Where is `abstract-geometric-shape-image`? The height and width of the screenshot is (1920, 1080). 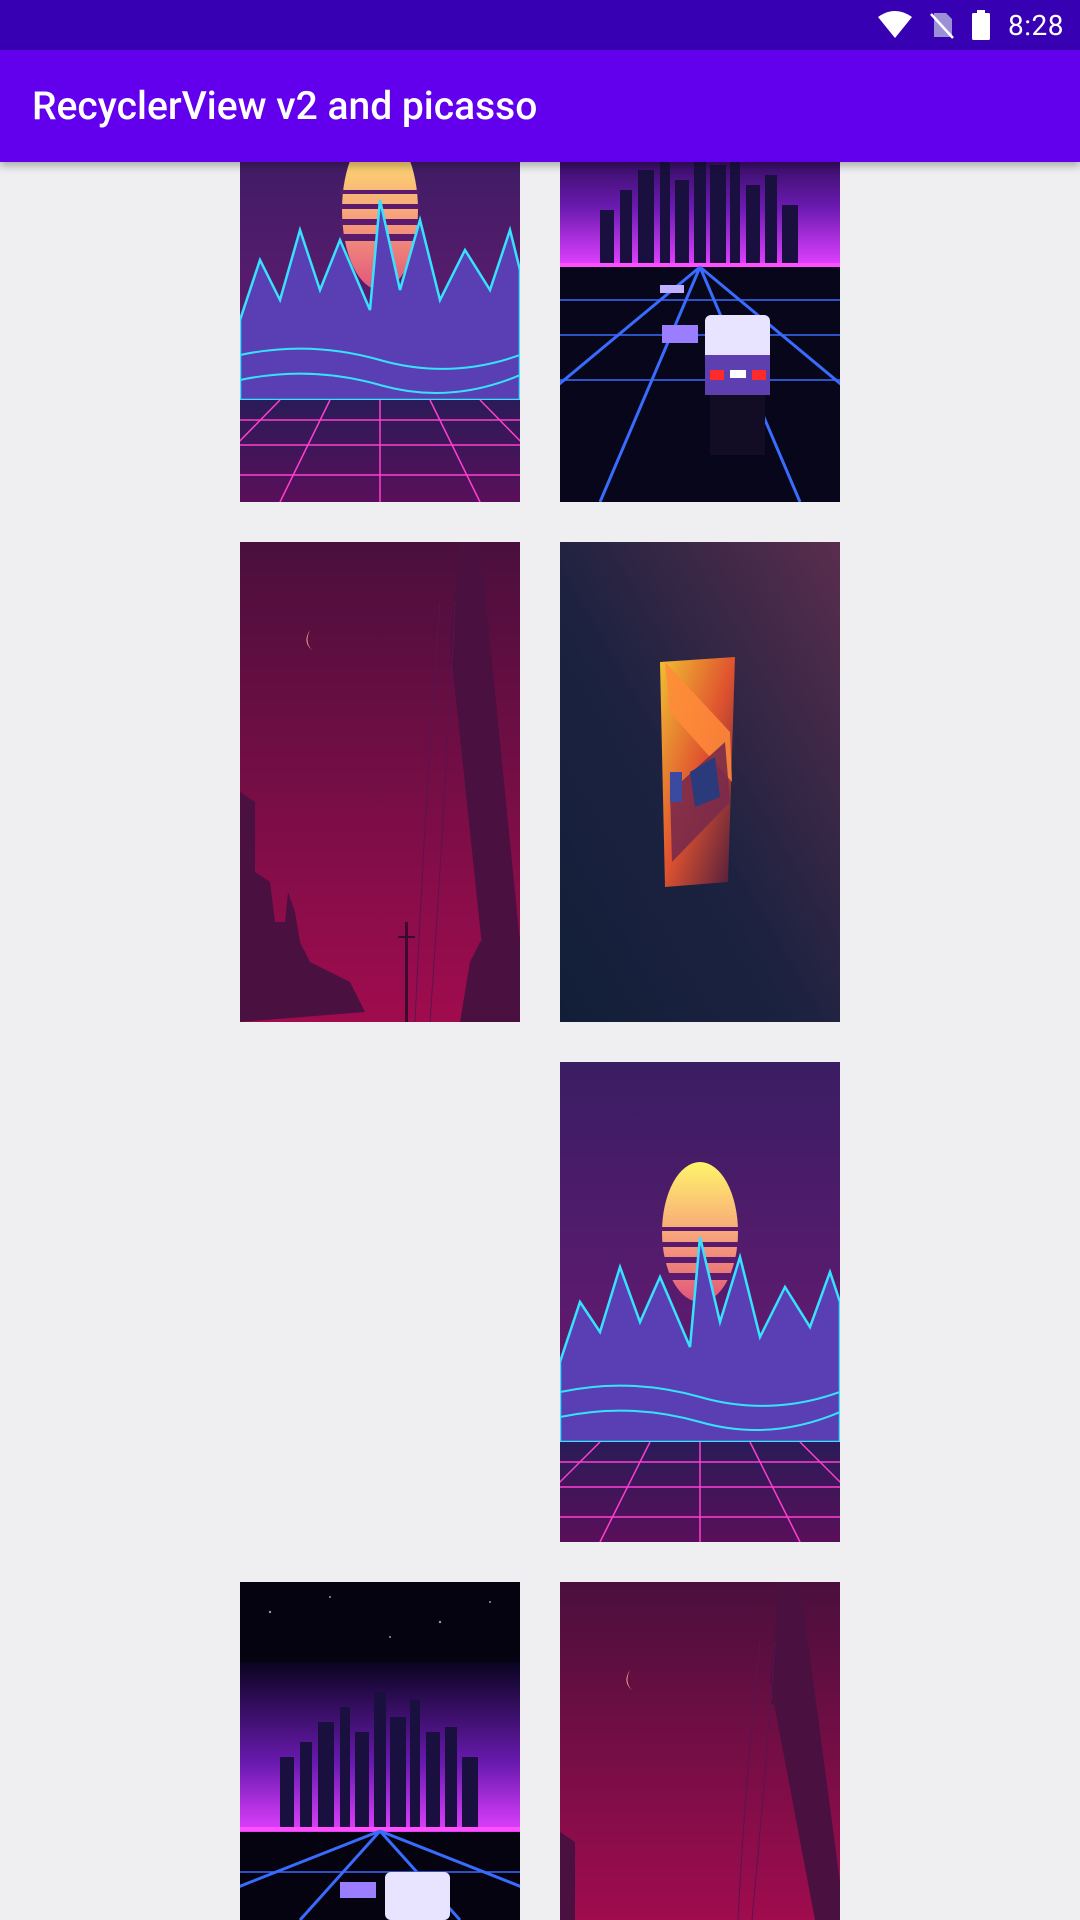
abstract-geometric-shape-image is located at coordinates (700, 782).